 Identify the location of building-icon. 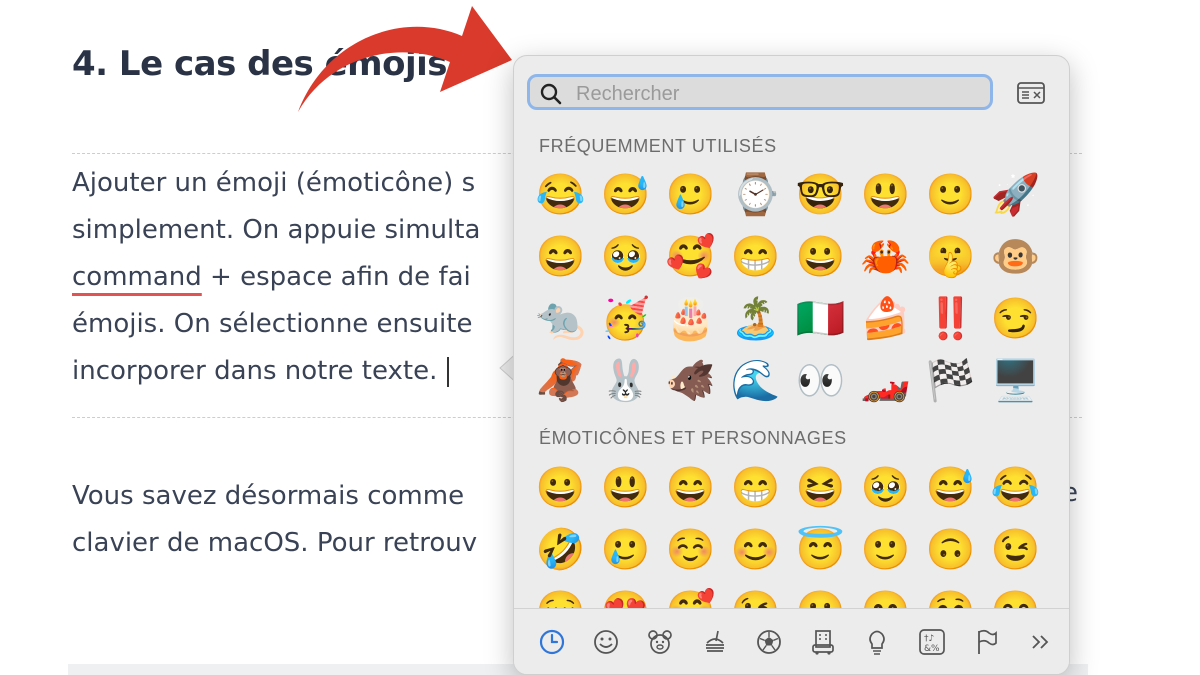
(823, 642).